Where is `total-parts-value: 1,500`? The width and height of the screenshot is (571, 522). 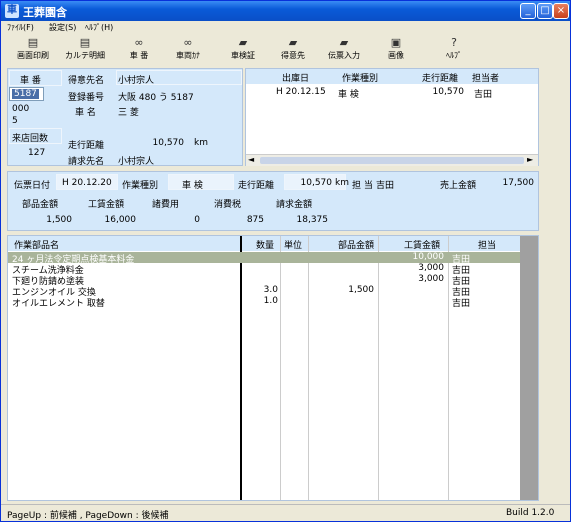 total-parts-value: 1,500 is located at coordinates (59, 220).